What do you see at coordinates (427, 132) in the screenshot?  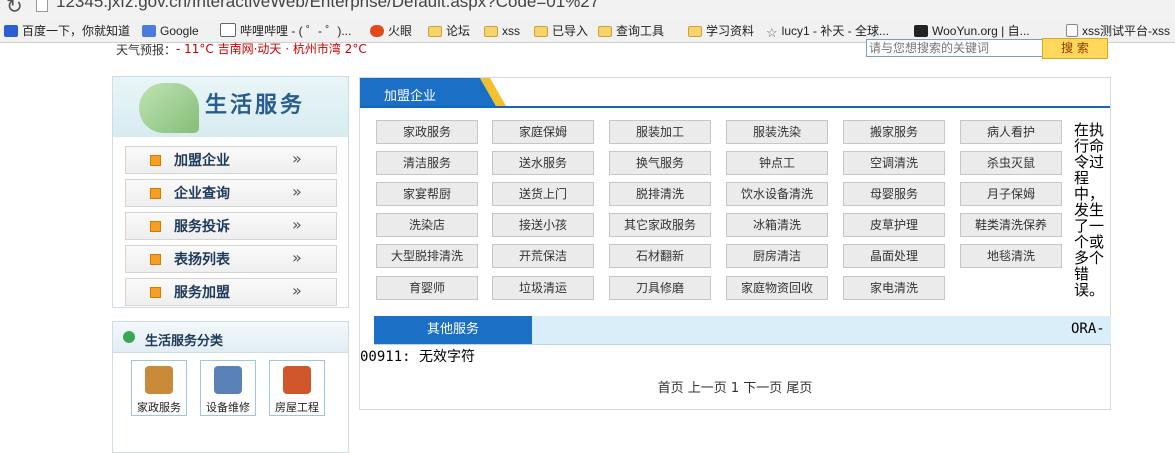 I see `service-button: 家政服务` at bounding box center [427, 132].